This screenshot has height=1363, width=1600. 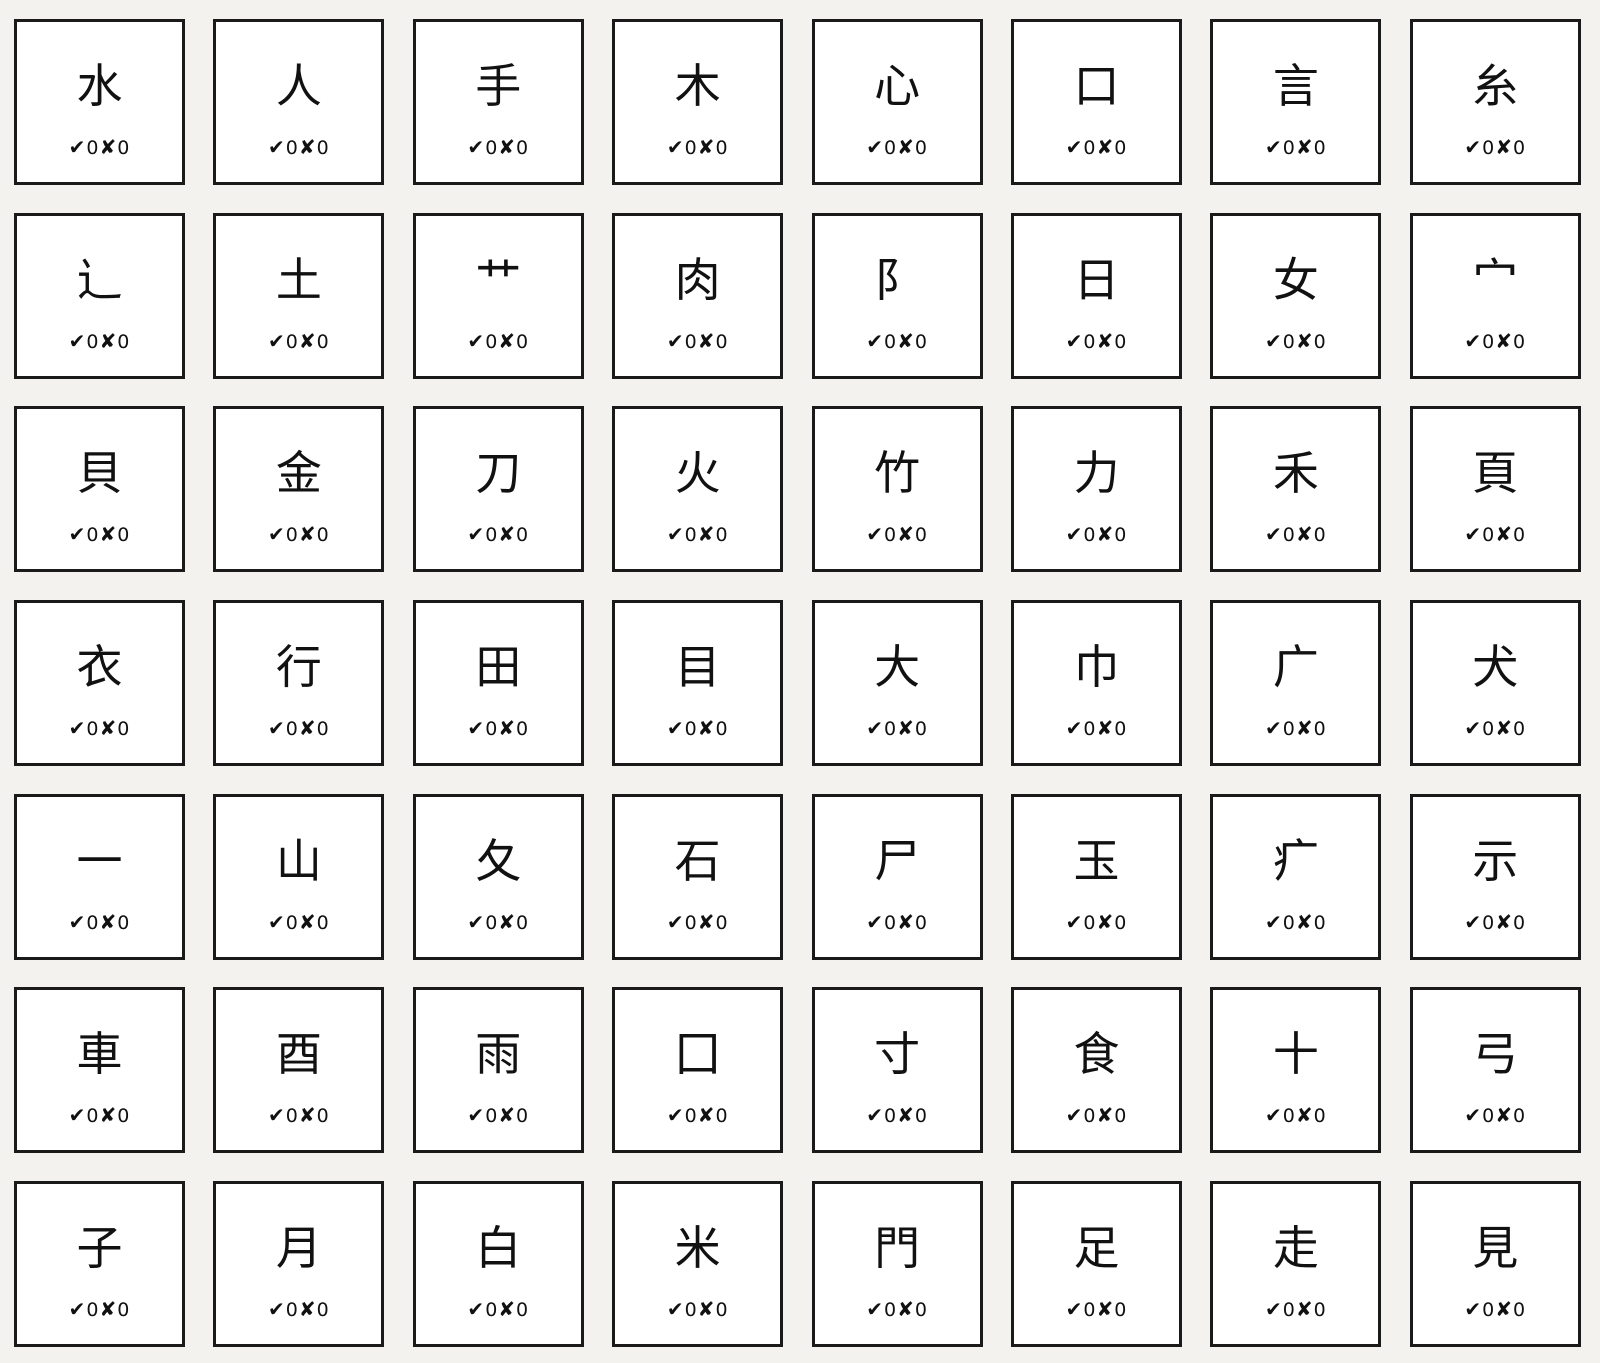 What do you see at coordinates (99, 295) in the screenshot?
I see `radical-card: 辶 ✔0✘0` at bounding box center [99, 295].